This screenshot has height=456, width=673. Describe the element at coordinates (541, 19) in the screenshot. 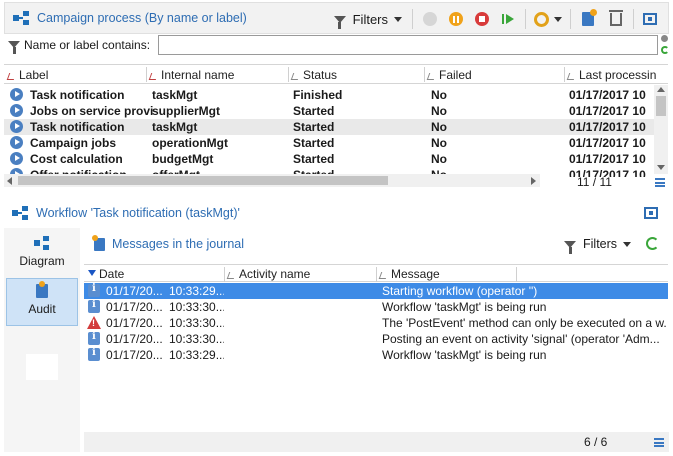

I see `gear-icon` at that location.